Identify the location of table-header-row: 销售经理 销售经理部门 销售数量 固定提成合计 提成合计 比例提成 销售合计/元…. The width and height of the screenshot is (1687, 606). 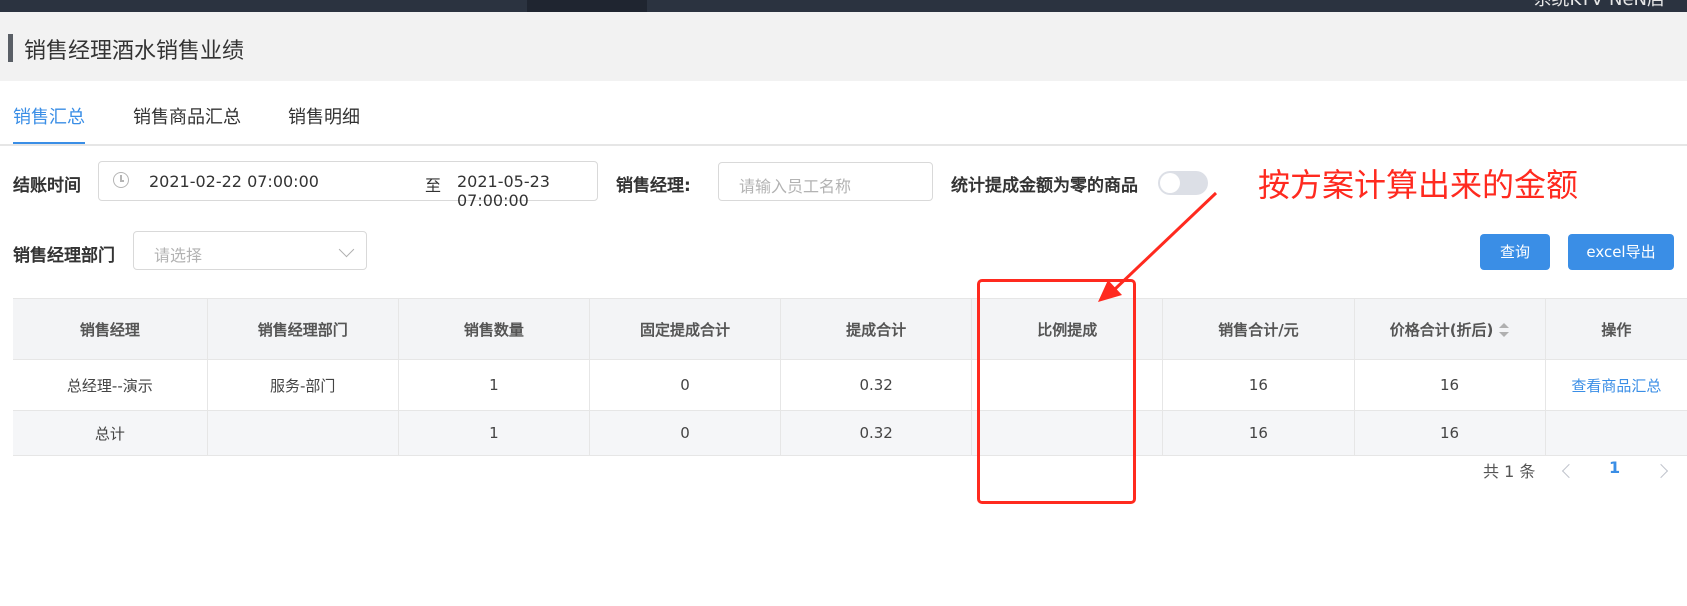
(850, 329).